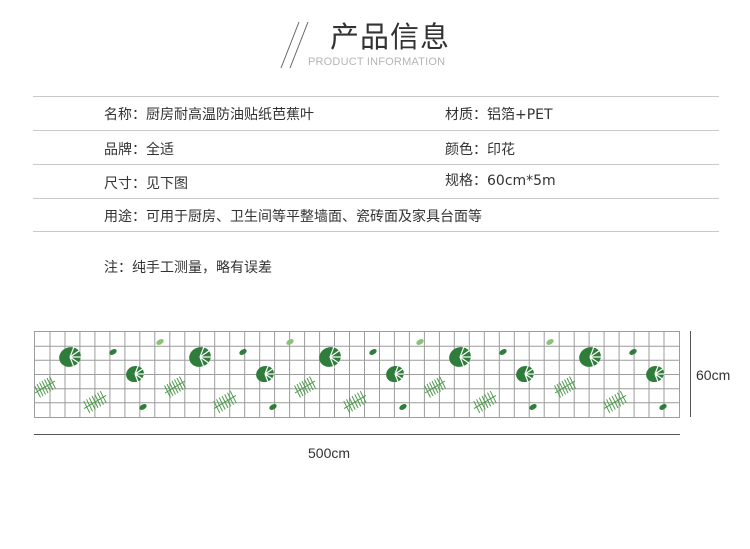 Image resolution: width=750 pixels, height=549 pixels. What do you see at coordinates (390, 37) in the screenshot?
I see `page-title: 产品信息` at bounding box center [390, 37].